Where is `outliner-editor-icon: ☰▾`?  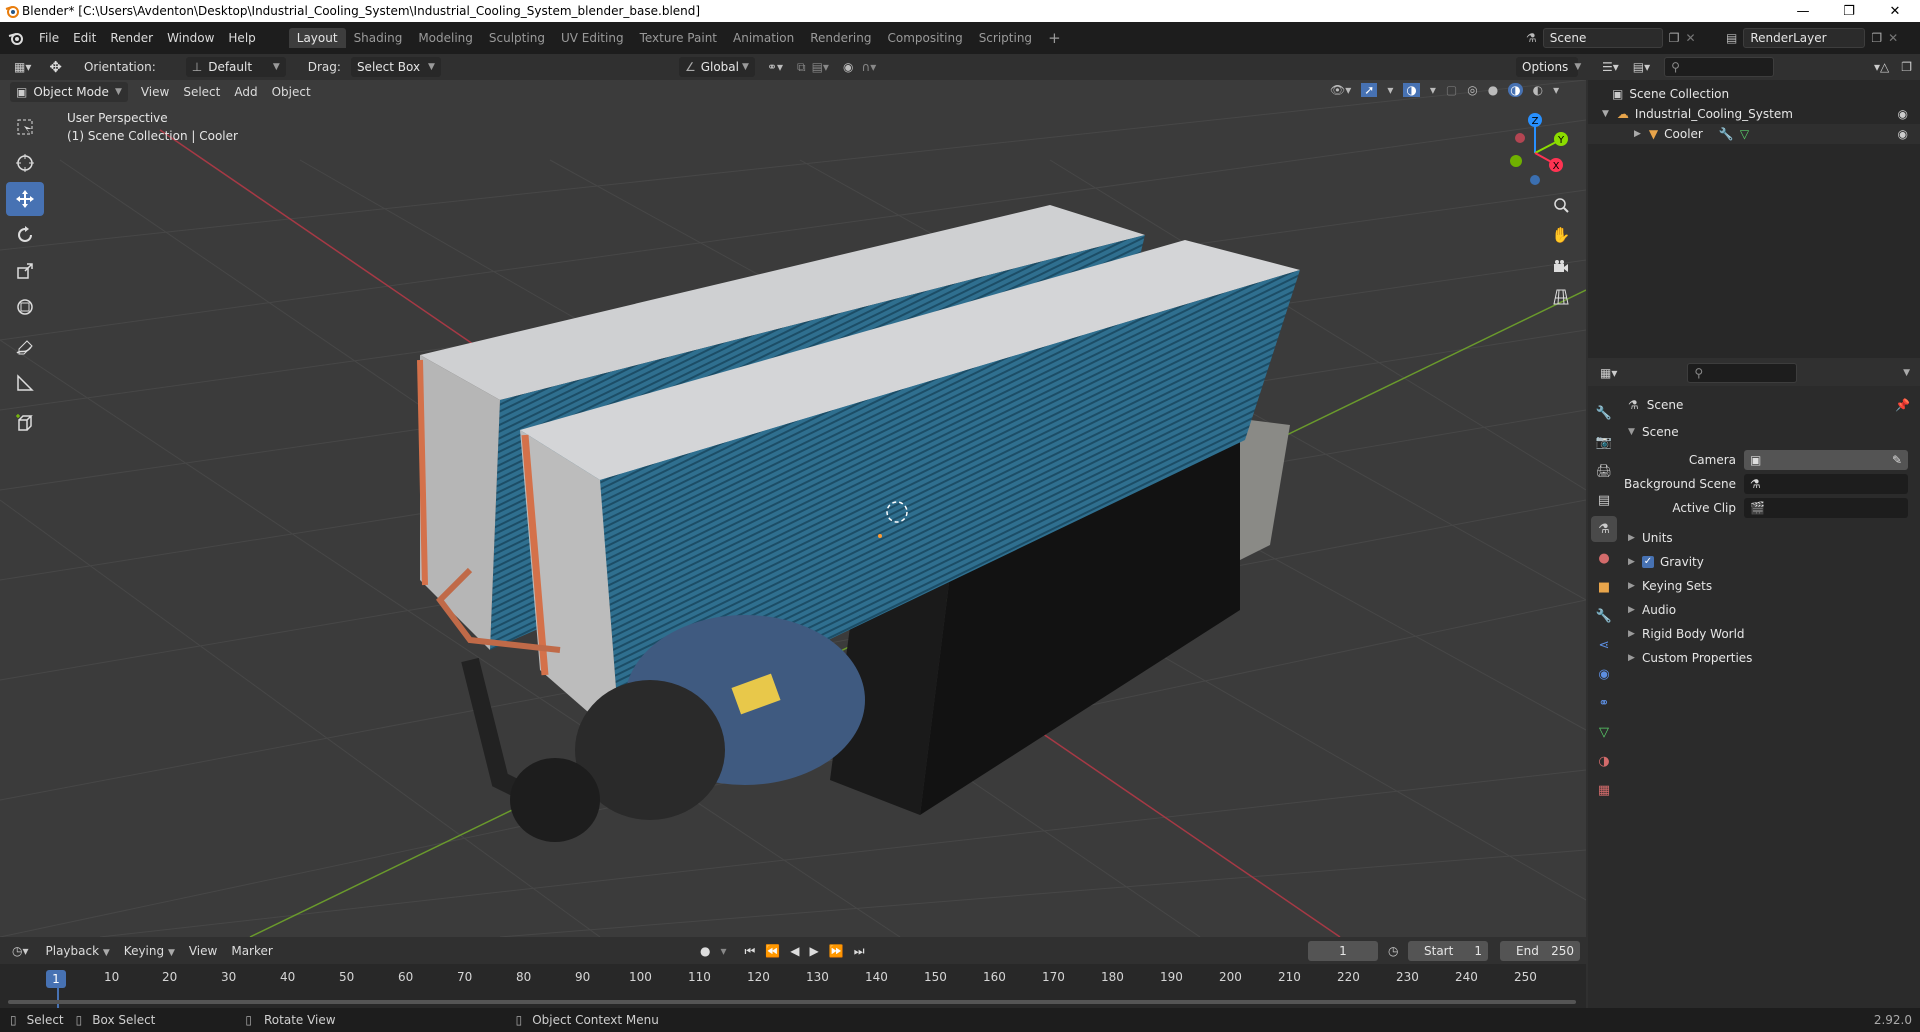
outliner-editor-icon: ☰▾ is located at coordinates (1610, 67).